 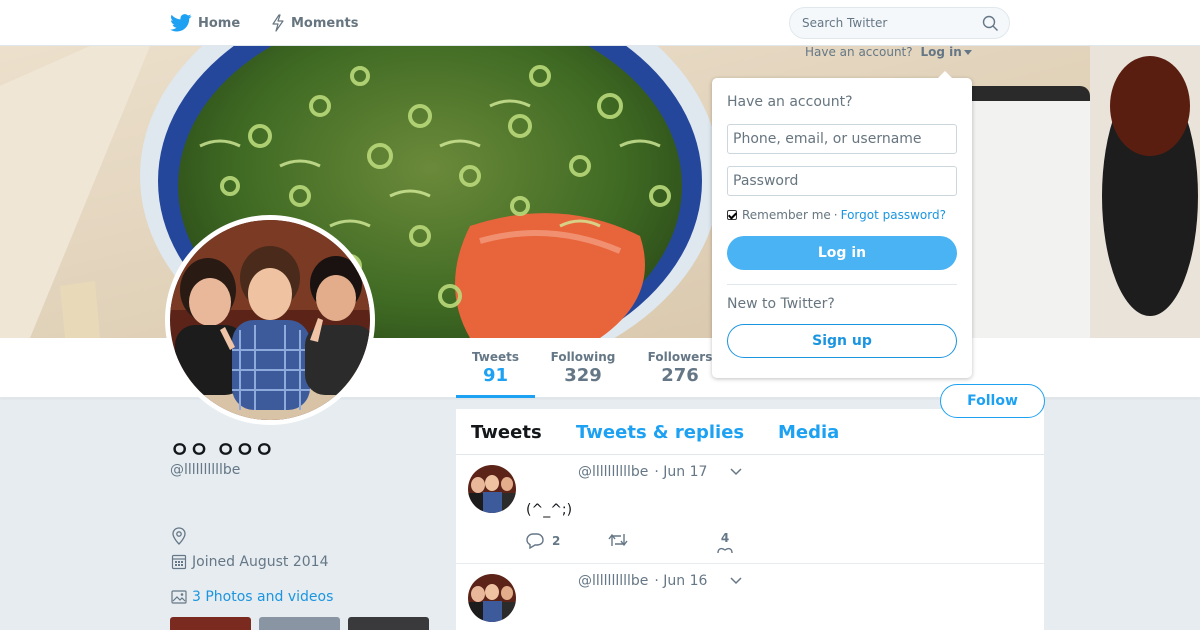 What do you see at coordinates (992, 401) in the screenshot?
I see `follow-button: Follow` at bounding box center [992, 401].